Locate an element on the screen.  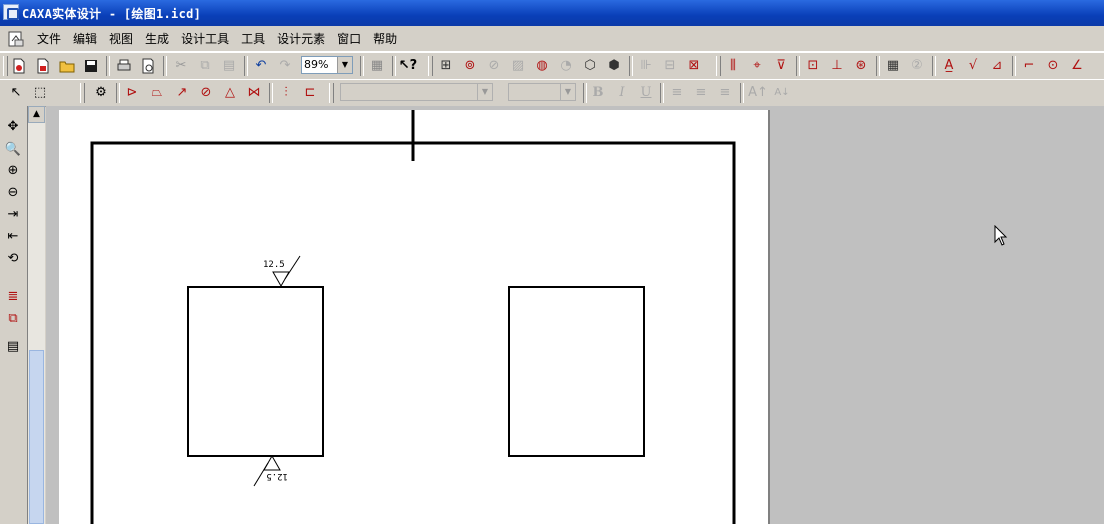
line-style-icon: ≣ is located at coordinates (13, 297).